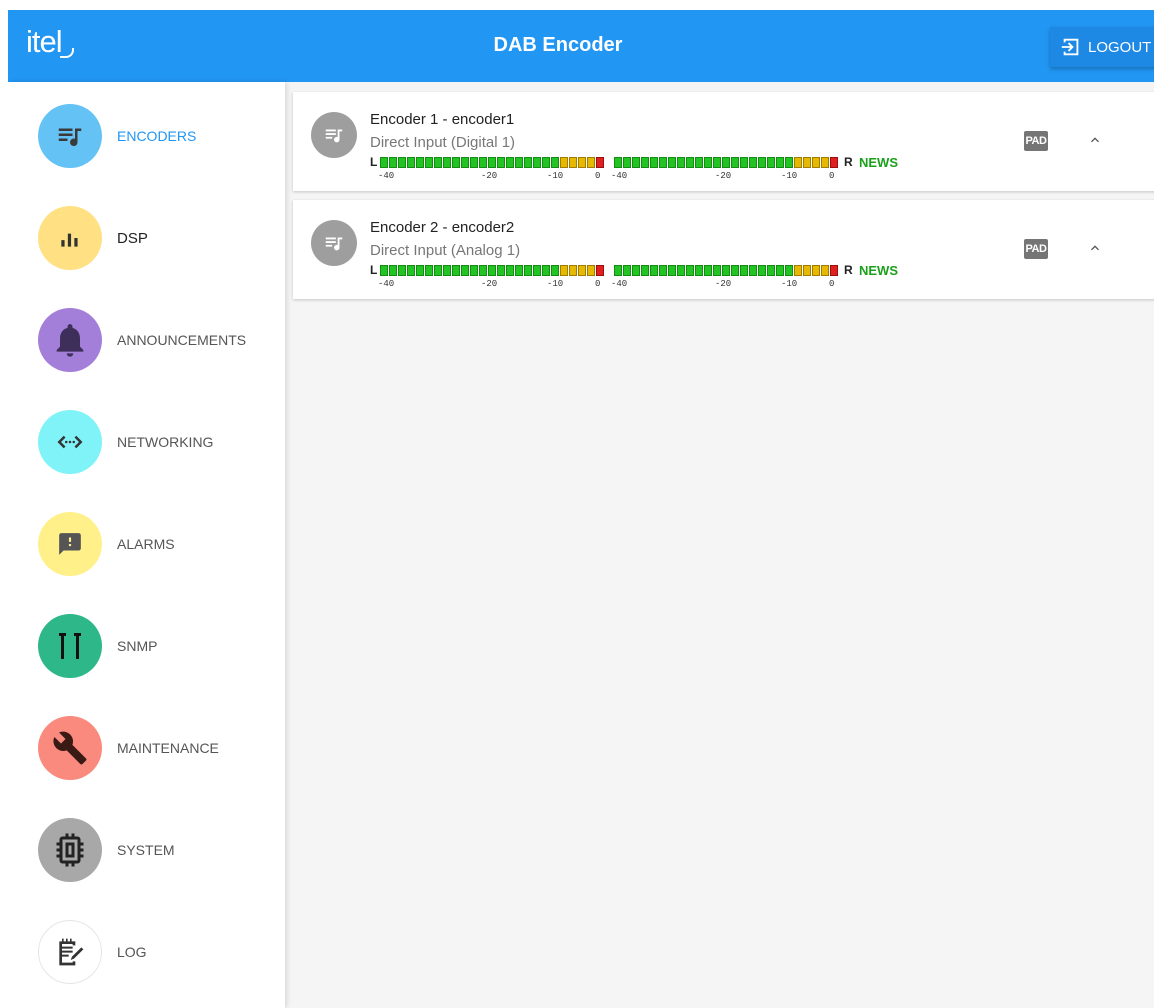 The image size is (1154, 1008). I want to click on sidebar-item-networking: NETWORKING, so click(146, 442).